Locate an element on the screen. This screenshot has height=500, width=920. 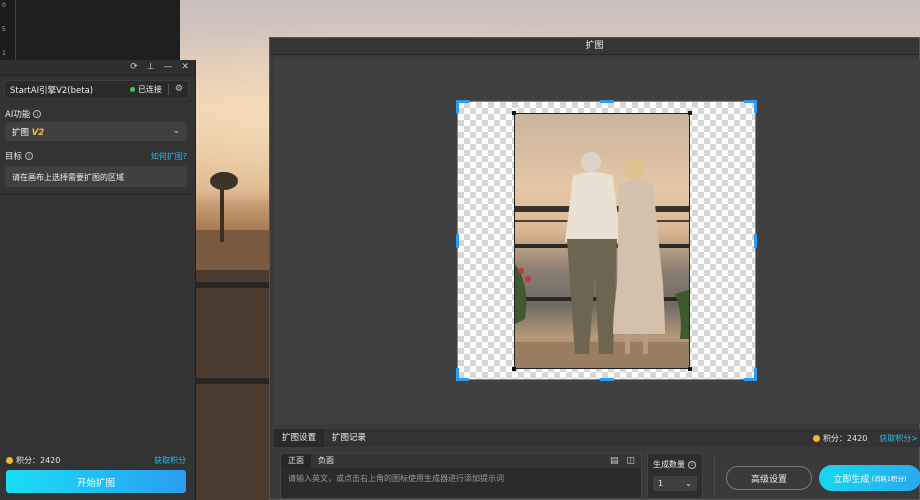
advanced-settings-button: 高级设置 is located at coordinates (769, 478).